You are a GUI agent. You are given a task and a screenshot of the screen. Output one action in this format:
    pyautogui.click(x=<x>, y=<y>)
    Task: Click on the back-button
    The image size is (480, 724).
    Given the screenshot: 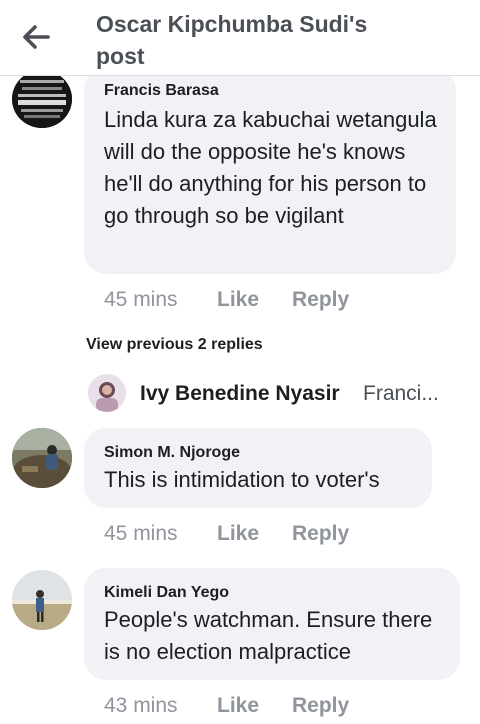 What is the action you would take?
    pyautogui.click(x=36, y=37)
    